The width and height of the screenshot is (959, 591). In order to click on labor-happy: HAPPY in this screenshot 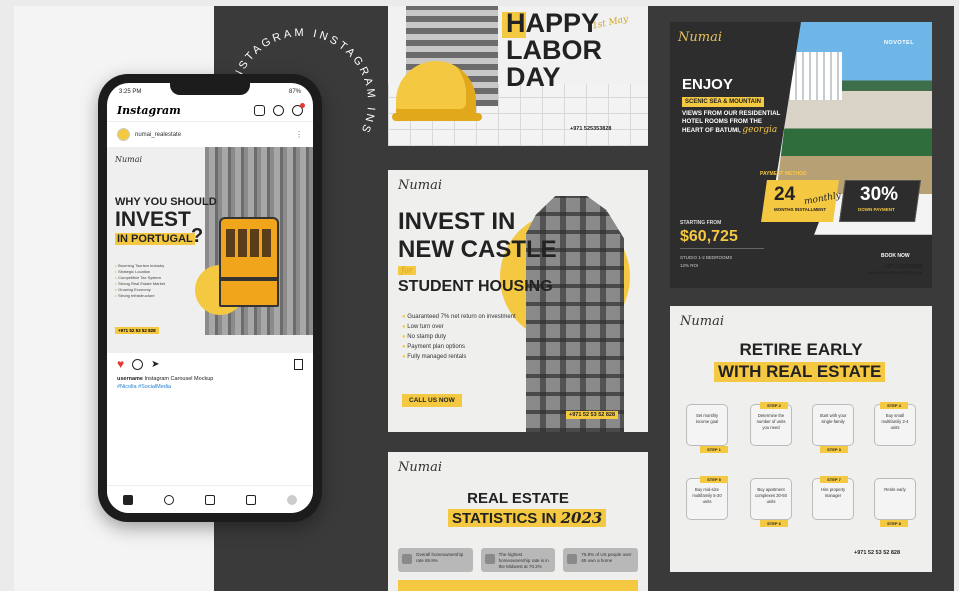, I will do `click(553, 23)`.